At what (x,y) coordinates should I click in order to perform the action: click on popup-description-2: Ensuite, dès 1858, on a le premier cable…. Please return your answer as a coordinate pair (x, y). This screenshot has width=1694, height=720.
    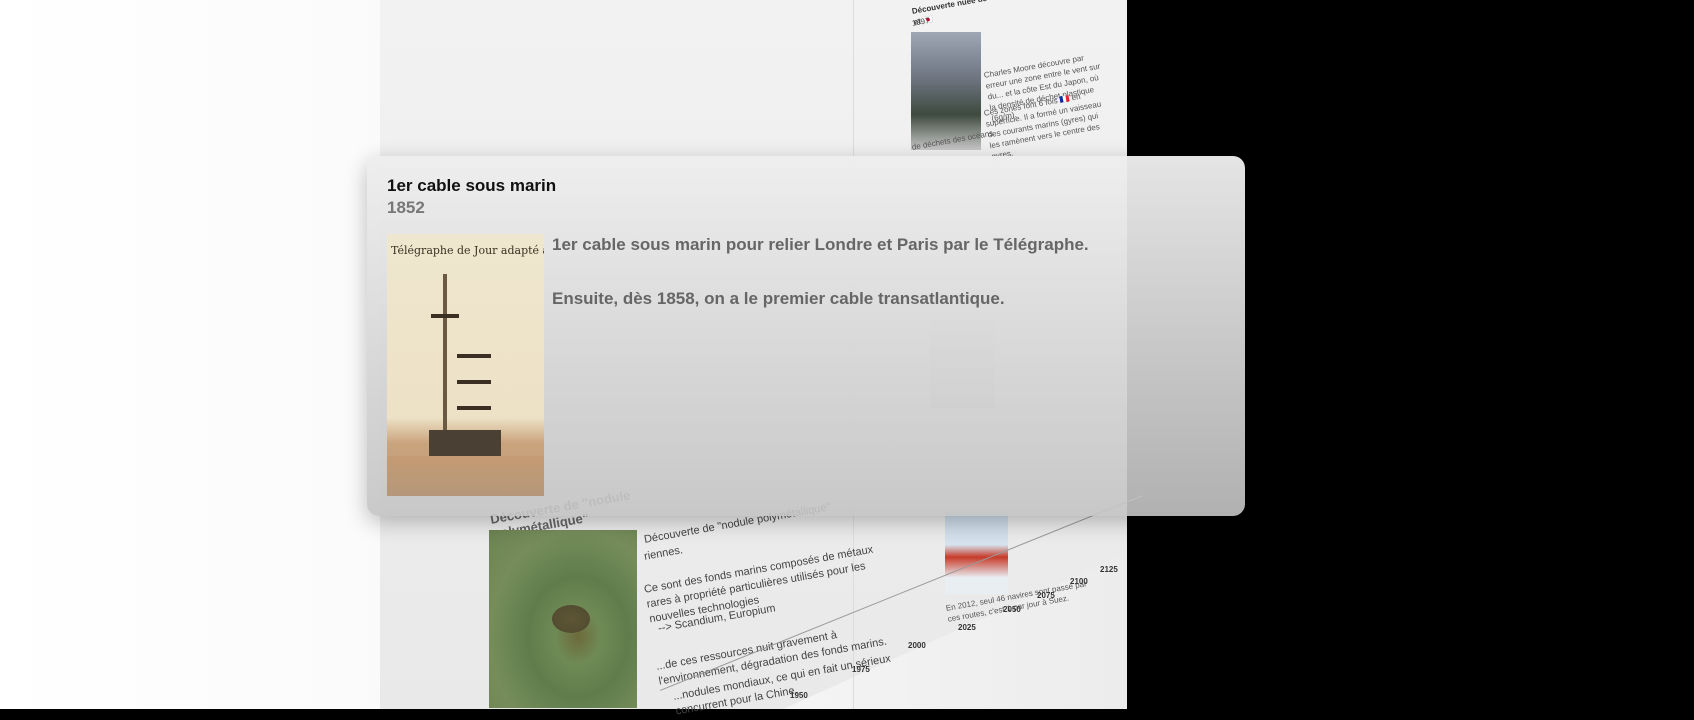
    Looking at the image, I should click on (778, 298).